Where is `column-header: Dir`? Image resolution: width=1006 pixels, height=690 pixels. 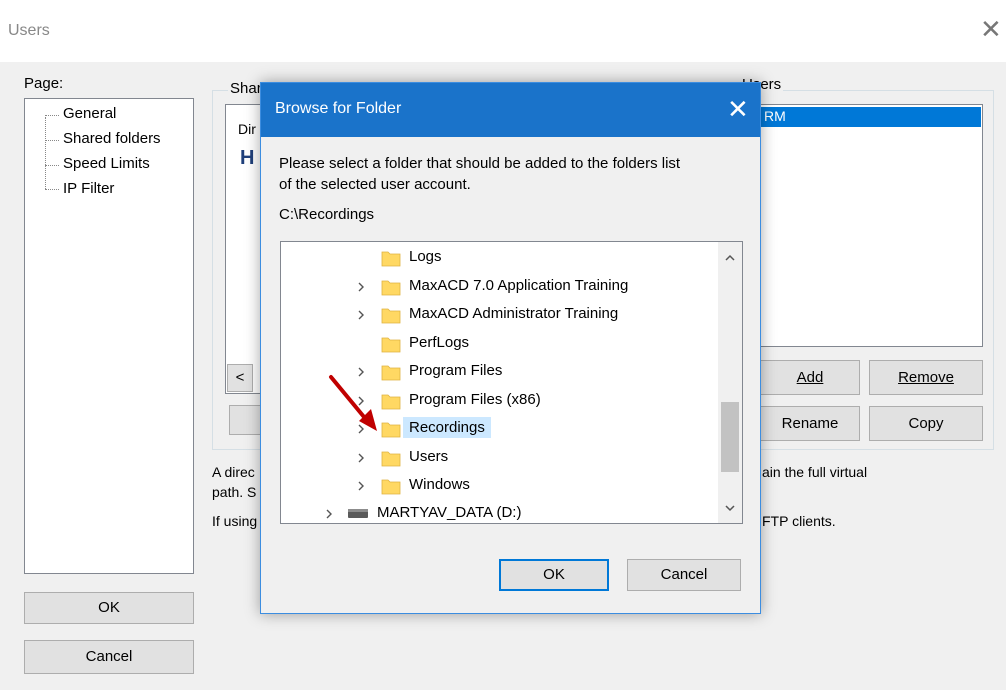 column-header: Dir is located at coordinates (247, 129).